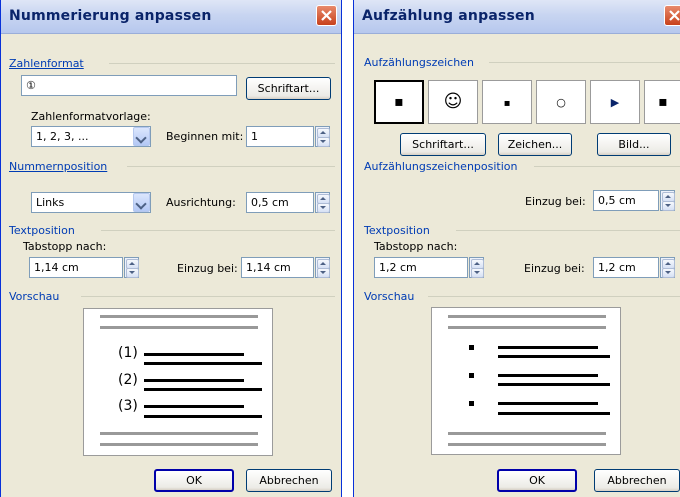  I want to click on title-bar: Aufzählung anpassen, so click(517, 17).